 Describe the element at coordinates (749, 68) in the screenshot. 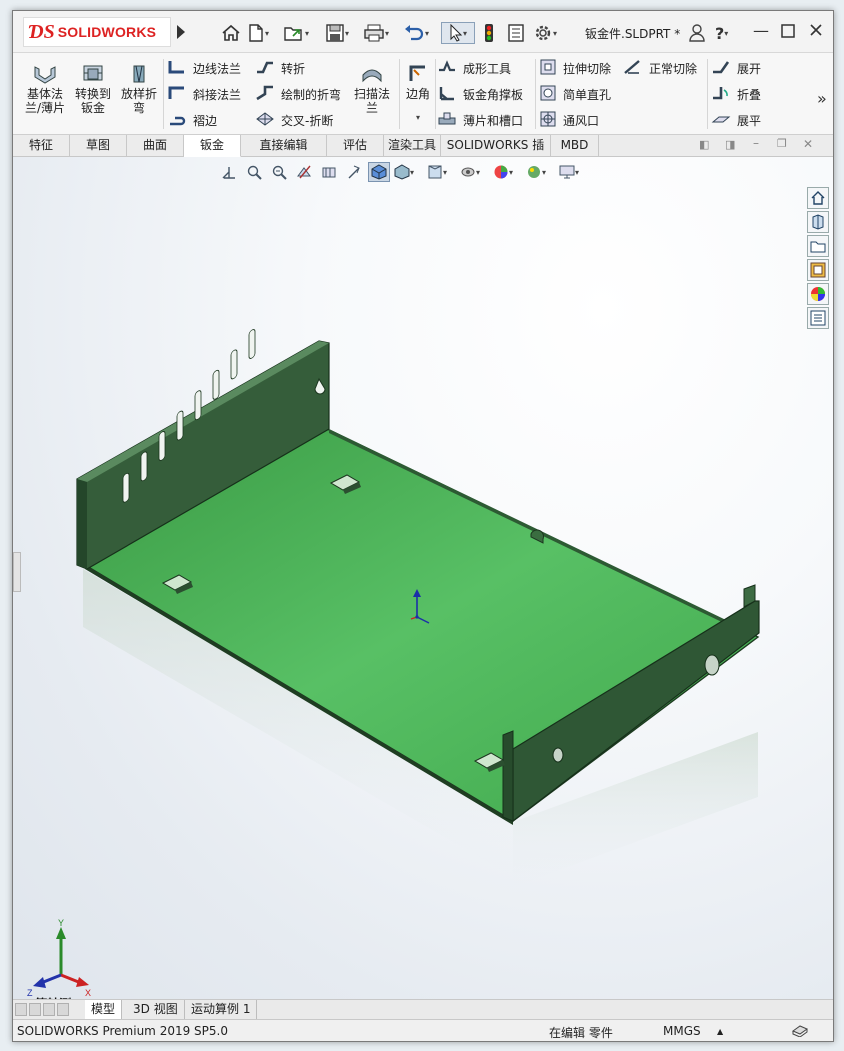

I see `unfold-label: 展开` at that location.